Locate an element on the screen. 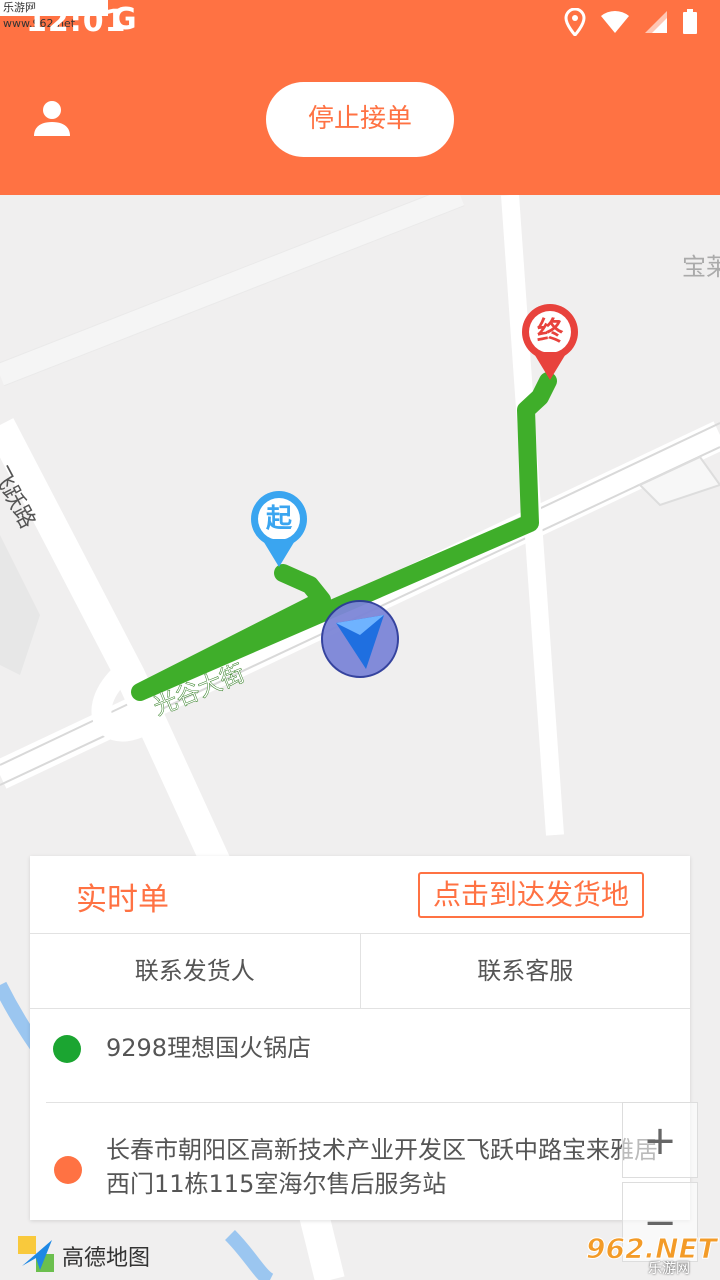 The image size is (720, 1280). contact-service-button: 联系客服 is located at coordinates (526, 971).